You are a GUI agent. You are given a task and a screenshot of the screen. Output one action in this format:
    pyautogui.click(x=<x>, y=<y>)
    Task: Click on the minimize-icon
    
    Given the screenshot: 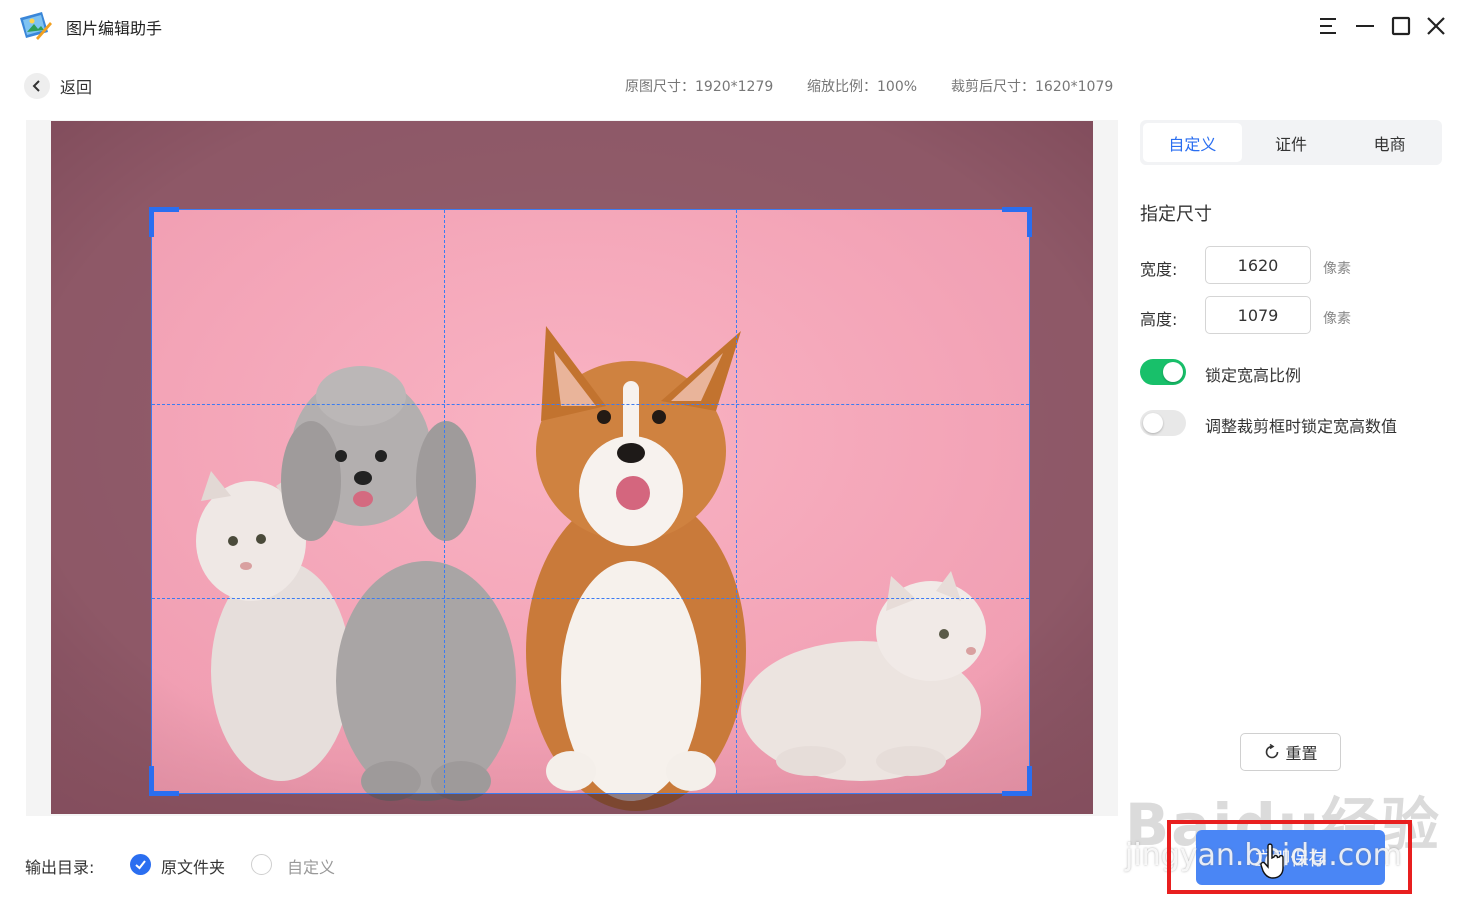 What is the action you would take?
    pyautogui.click(x=1365, y=26)
    